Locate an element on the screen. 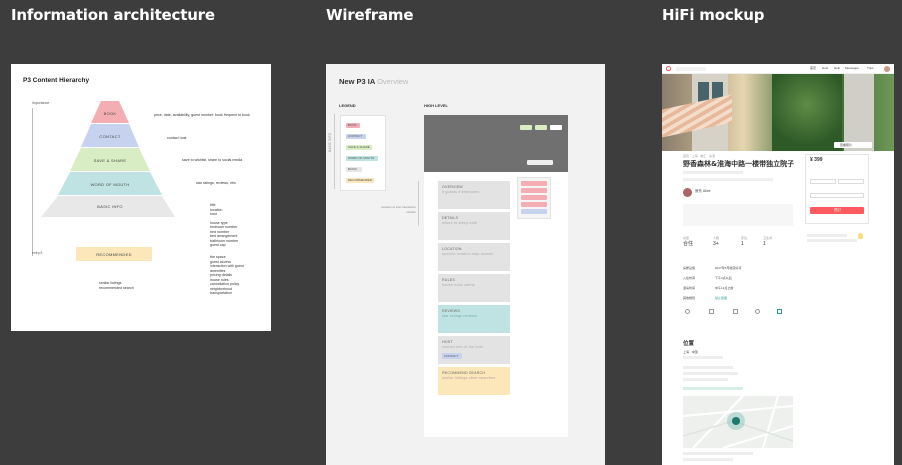 The width and height of the screenshot is (902, 465). kitchen-icon is located at coordinates (711, 311).